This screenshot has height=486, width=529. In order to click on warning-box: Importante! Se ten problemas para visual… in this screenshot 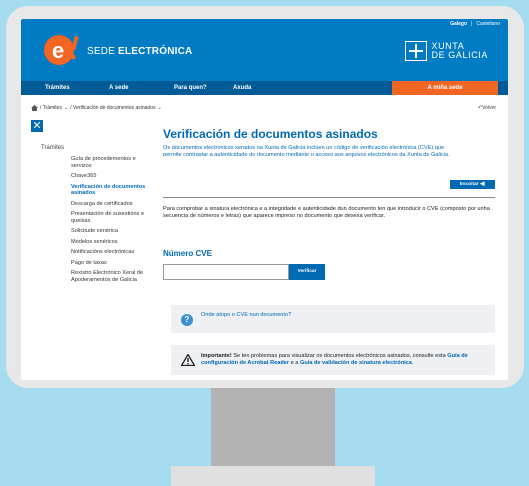, I will do `click(333, 360)`.